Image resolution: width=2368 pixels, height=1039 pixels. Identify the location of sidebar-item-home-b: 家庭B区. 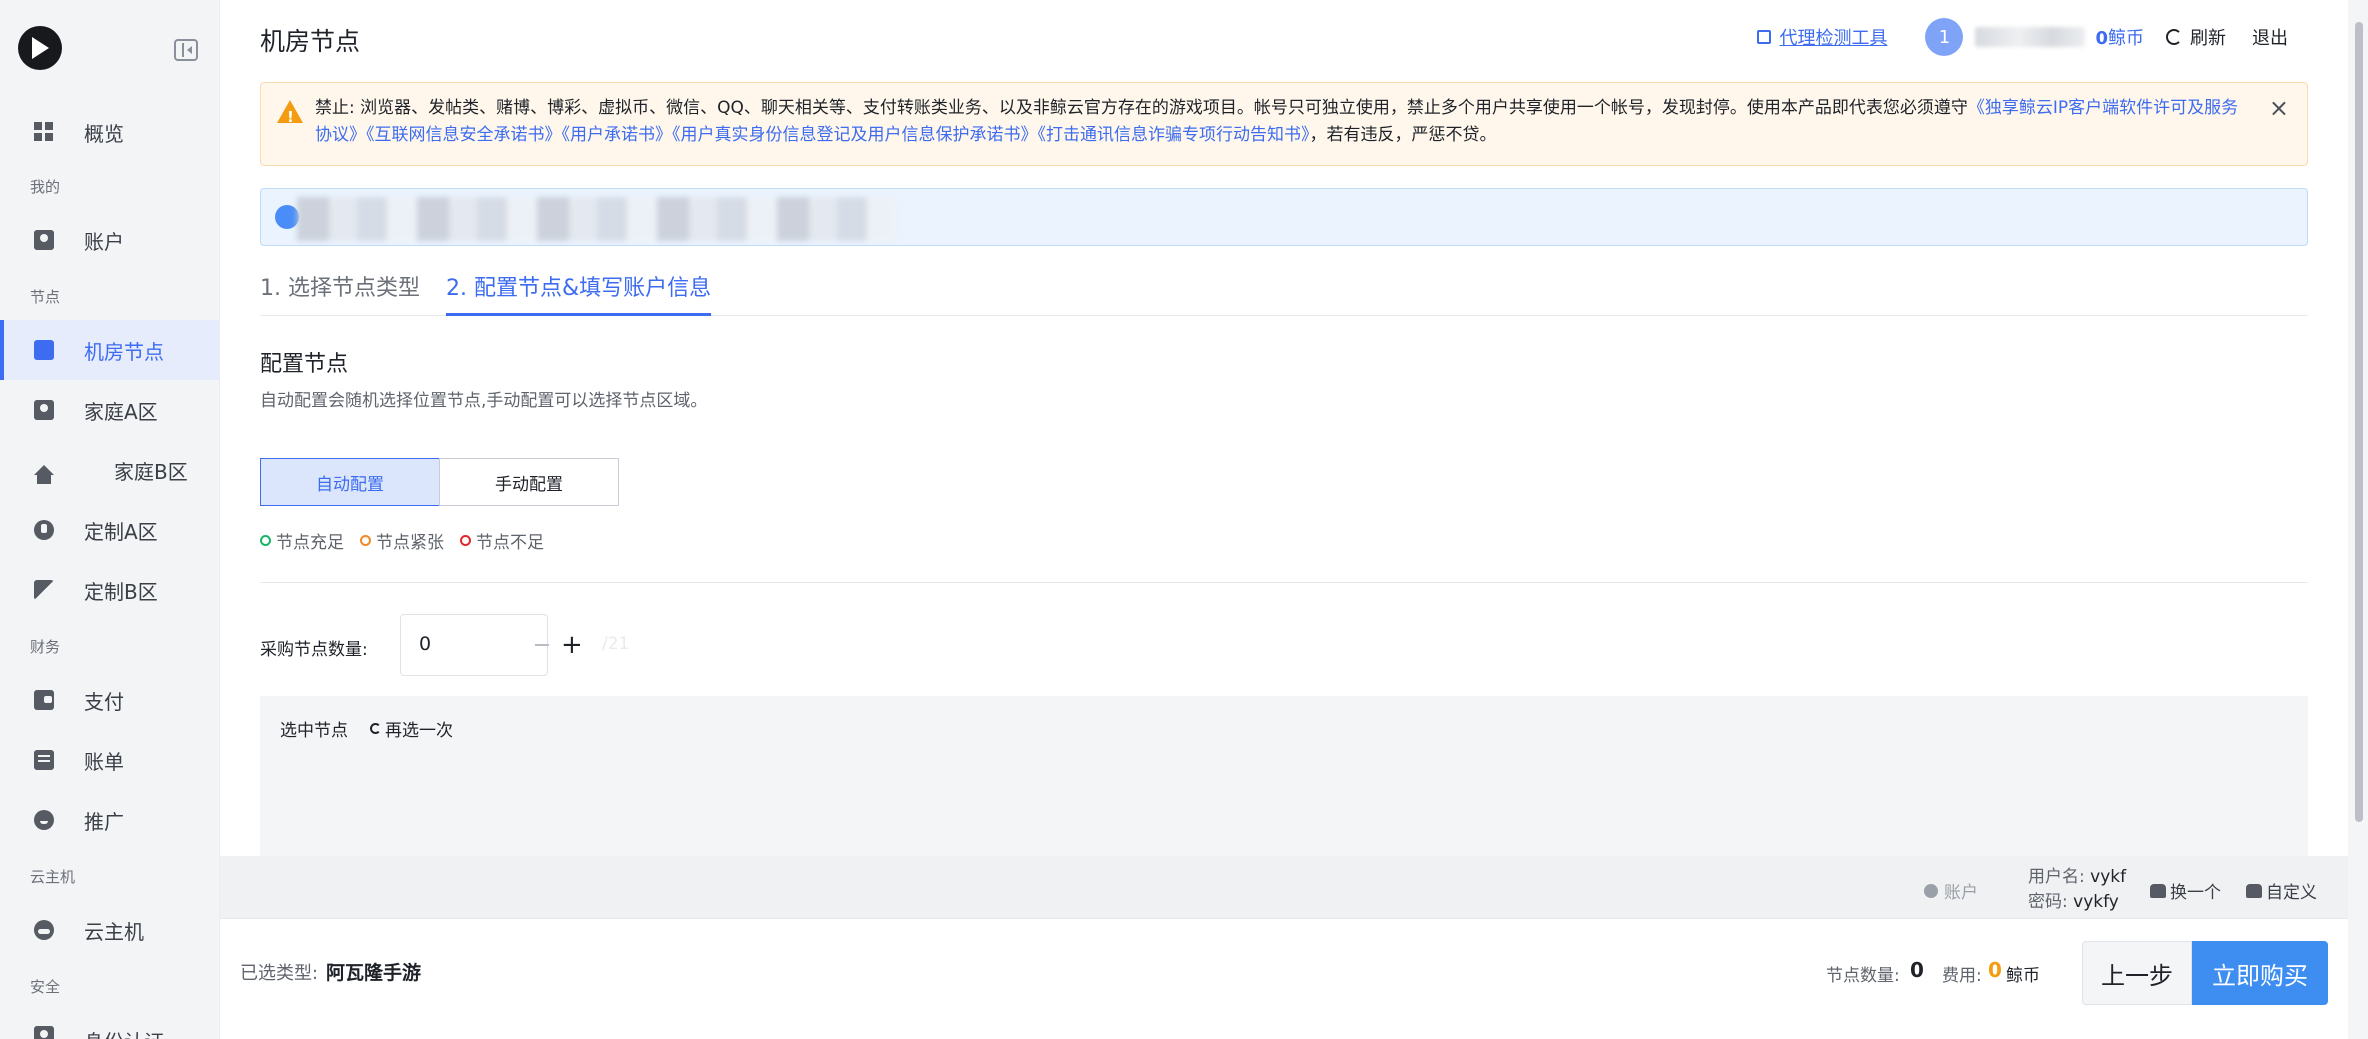
(110, 470).